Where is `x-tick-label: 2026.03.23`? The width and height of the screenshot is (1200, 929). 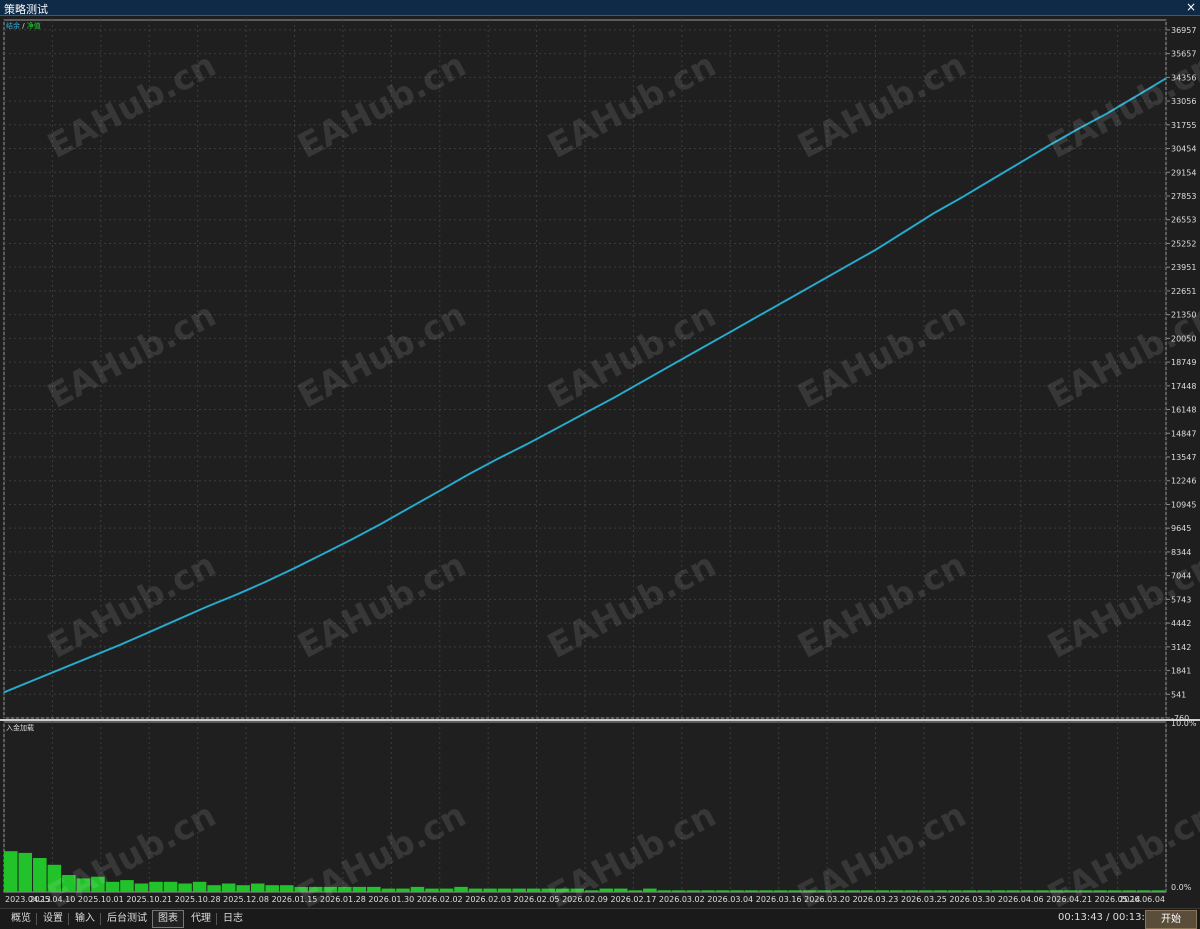 x-tick-label: 2026.03.23 is located at coordinates (876, 899).